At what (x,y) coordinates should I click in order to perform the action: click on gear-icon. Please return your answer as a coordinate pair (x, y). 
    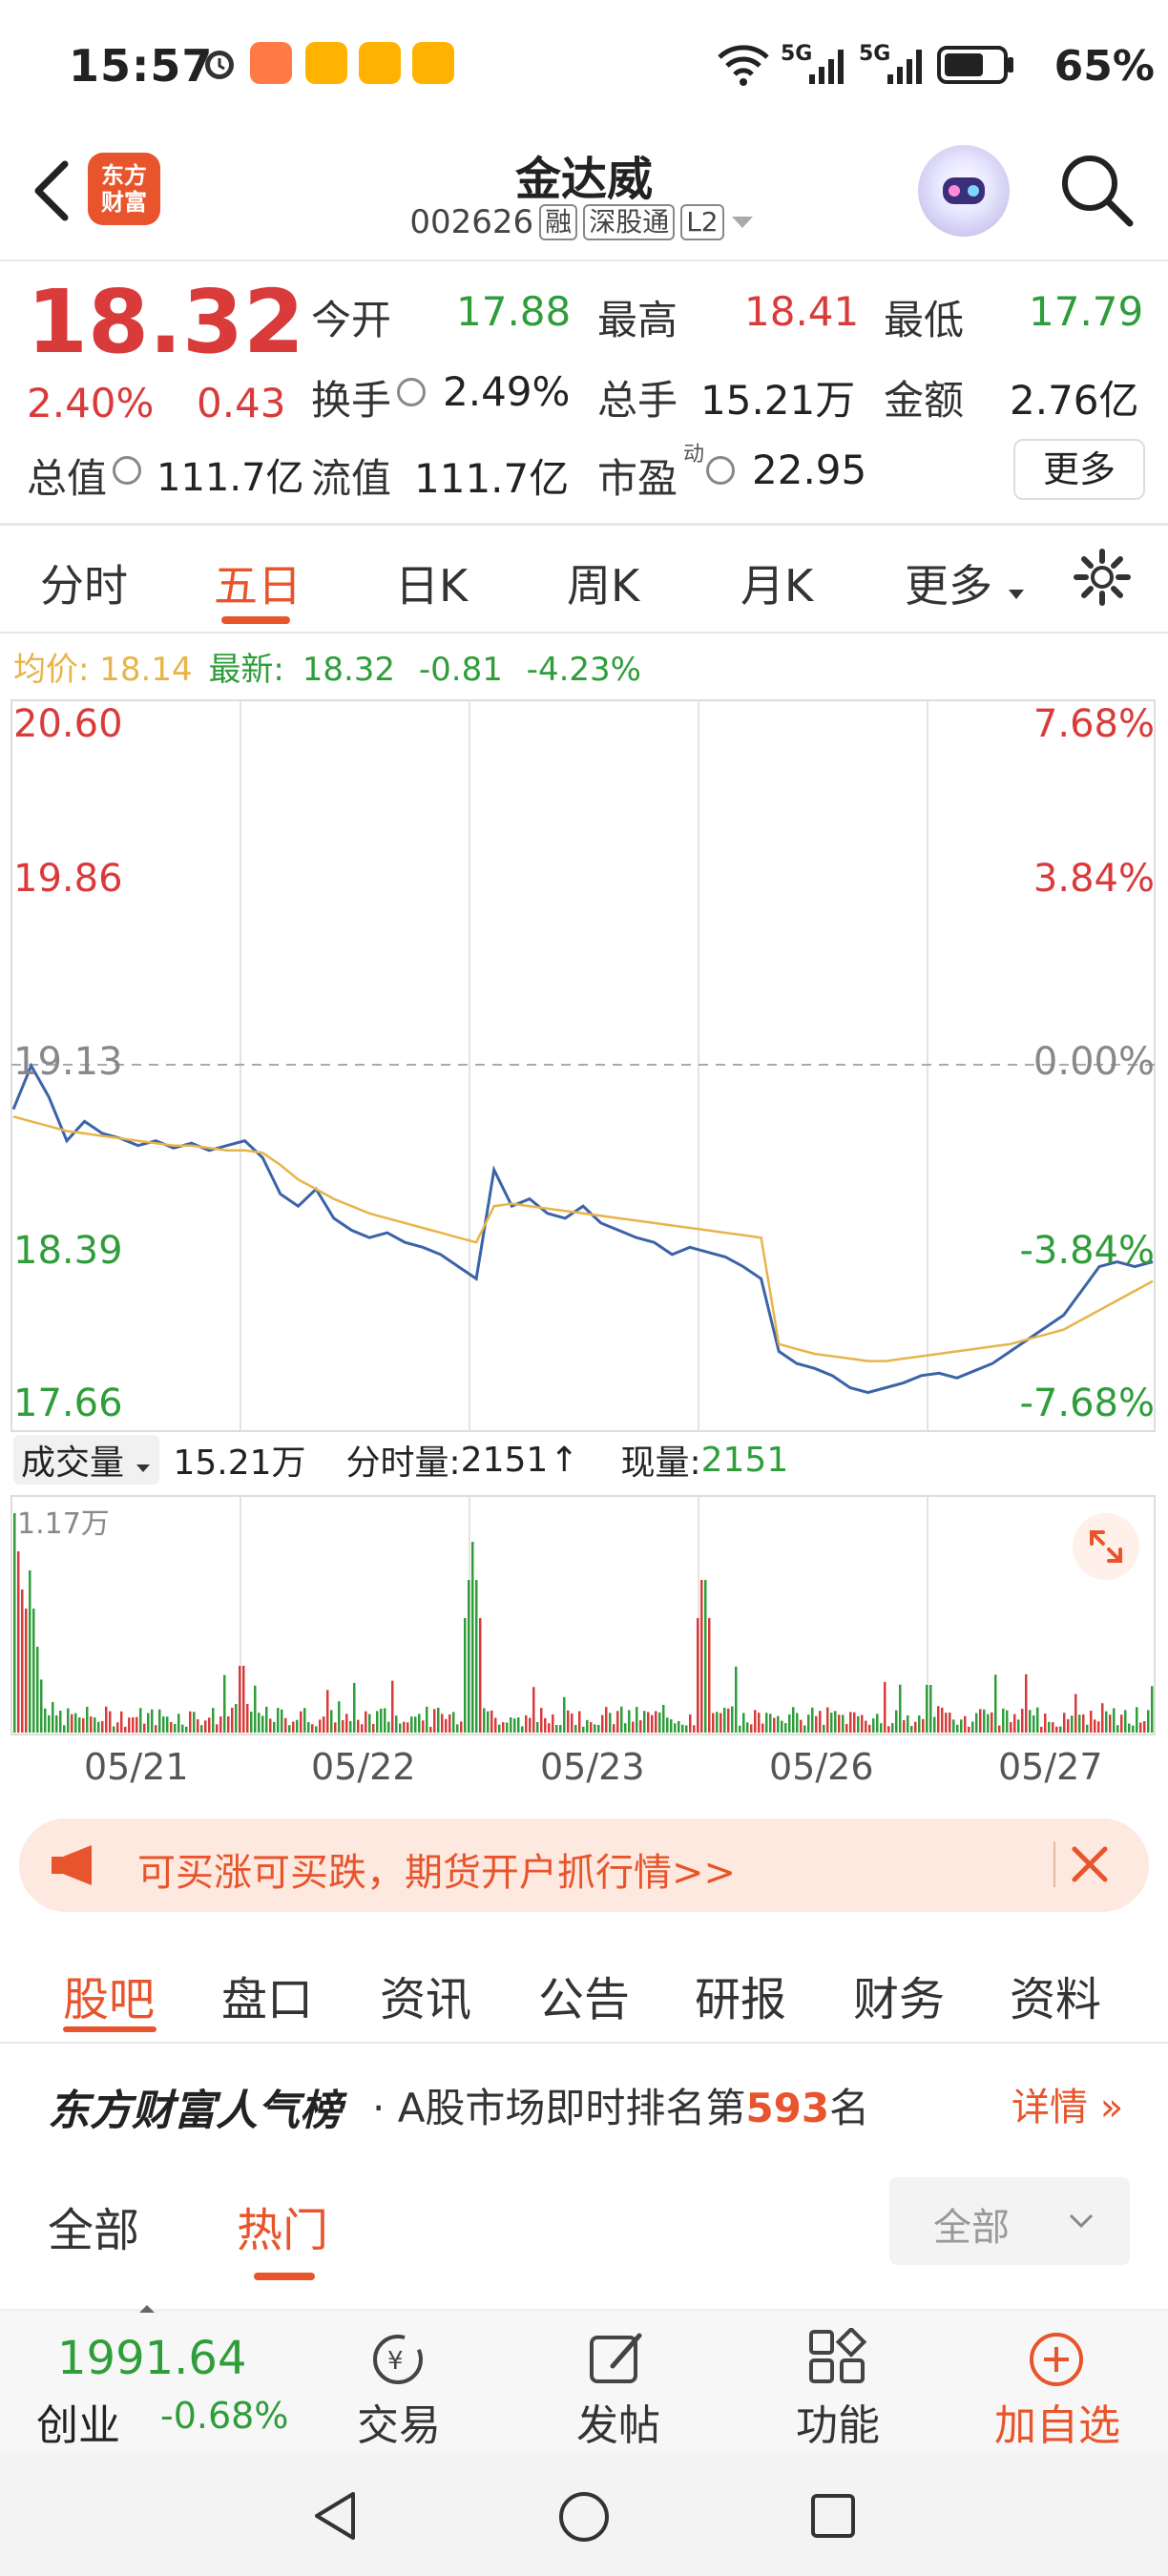
    Looking at the image, I should click on (1102, 577).